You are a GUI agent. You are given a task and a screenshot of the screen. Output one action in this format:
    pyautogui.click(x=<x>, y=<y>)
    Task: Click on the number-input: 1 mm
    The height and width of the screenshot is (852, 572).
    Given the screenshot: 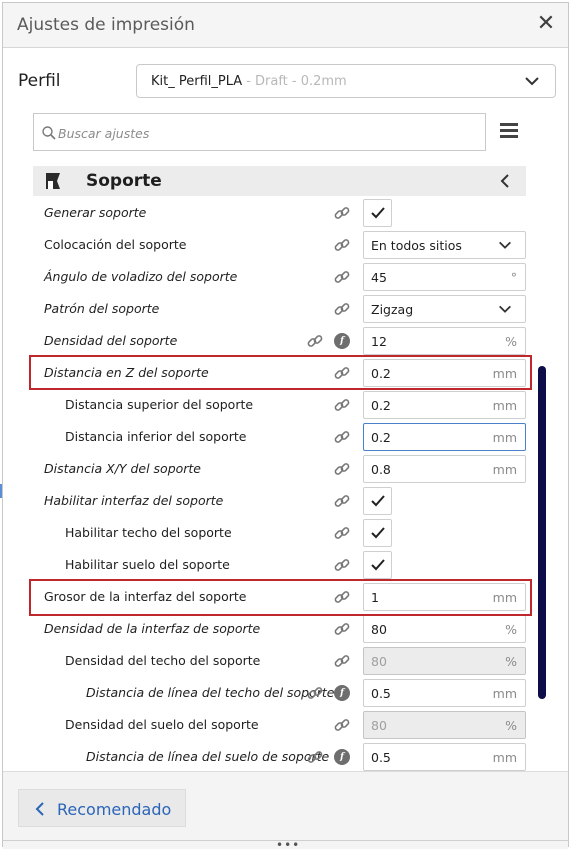 What is the action you would take?
    pyautogui.click(x=444, y=597)
    